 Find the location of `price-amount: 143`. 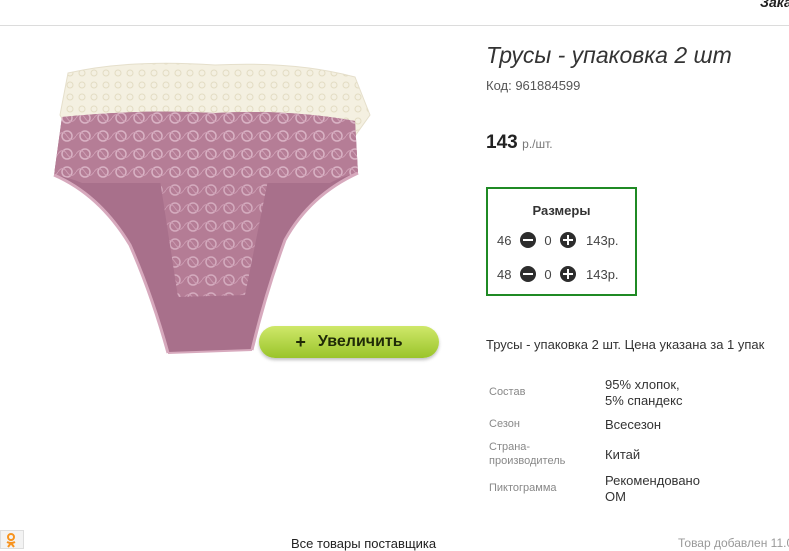

price-amount: 143 is located at coordinates (502, 142).